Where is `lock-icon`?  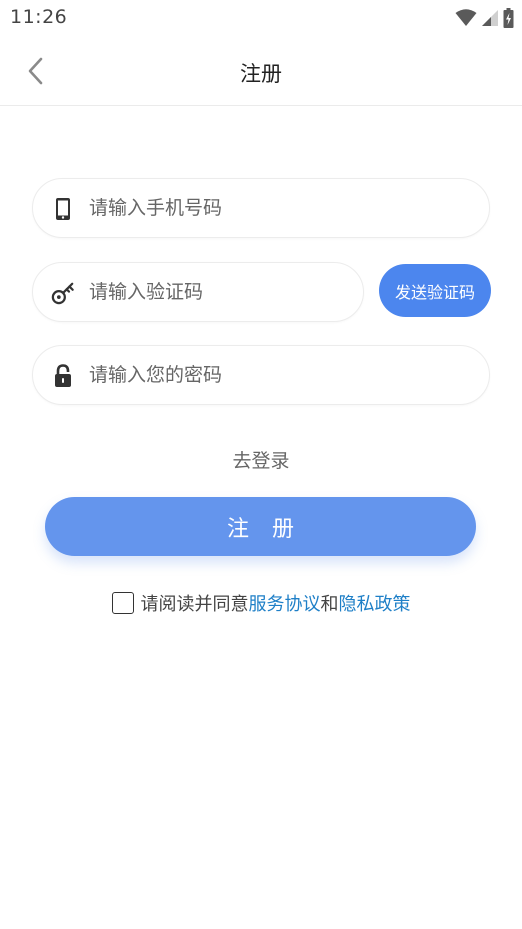 lock-icon is located at coordinates (63, 376).